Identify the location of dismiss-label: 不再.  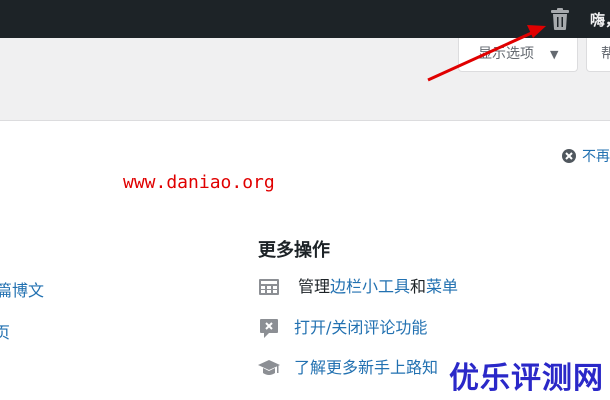
(596, 157).